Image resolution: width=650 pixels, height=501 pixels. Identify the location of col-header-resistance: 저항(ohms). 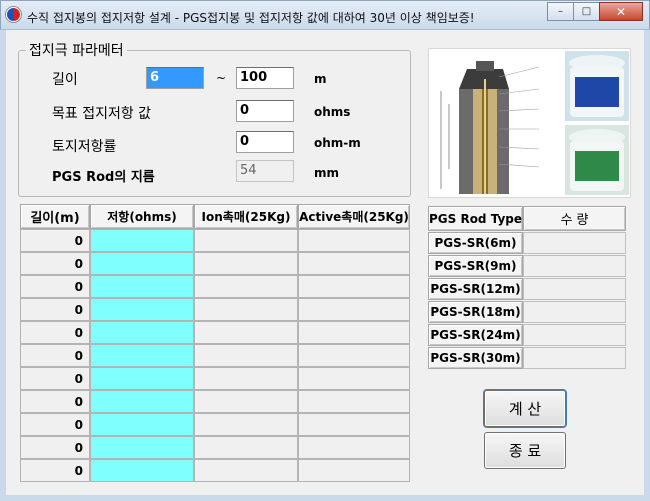
(142, 216).